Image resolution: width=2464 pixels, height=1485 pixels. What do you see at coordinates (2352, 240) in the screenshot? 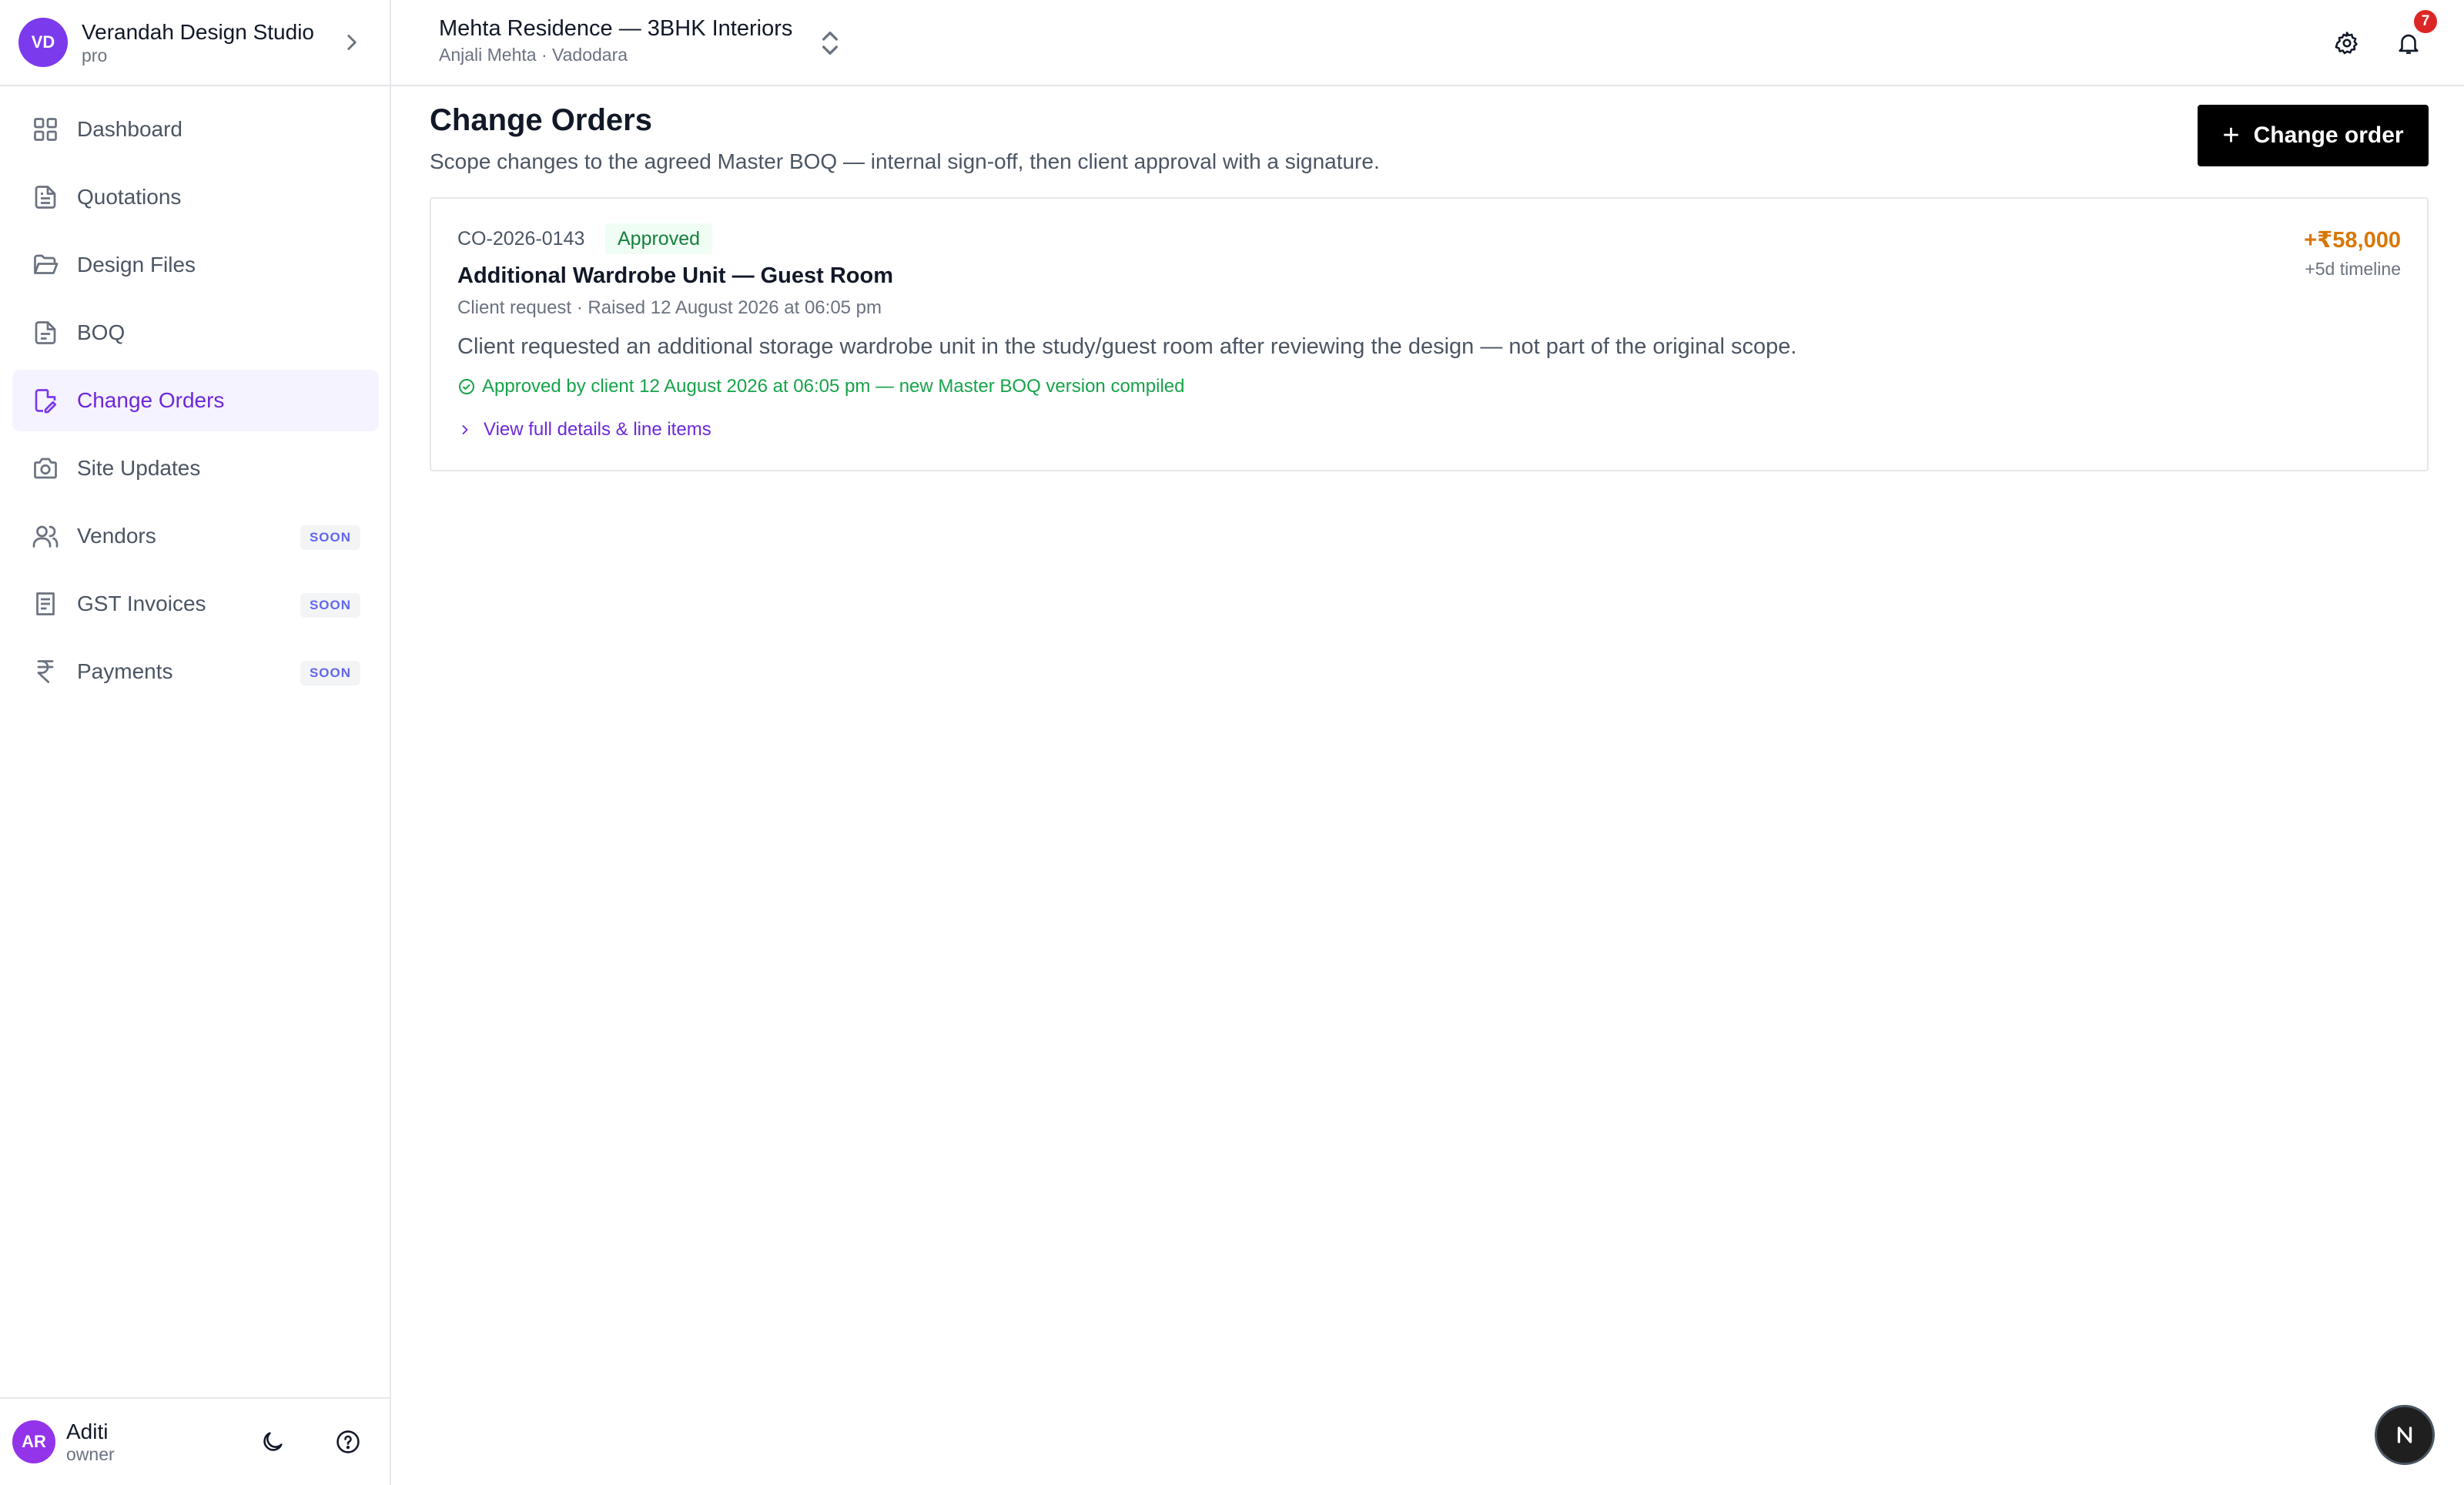
I see `change-order-amount: +₹58,000` at bounding box center [2352, 240].